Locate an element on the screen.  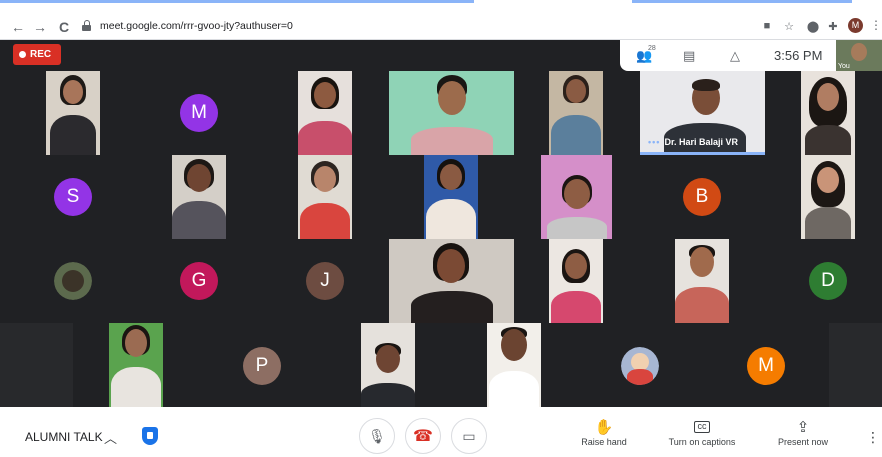
url-text: meet.google.com/rrr-gvoo-jty?authuser=0 is located at coordinates (196, 26).